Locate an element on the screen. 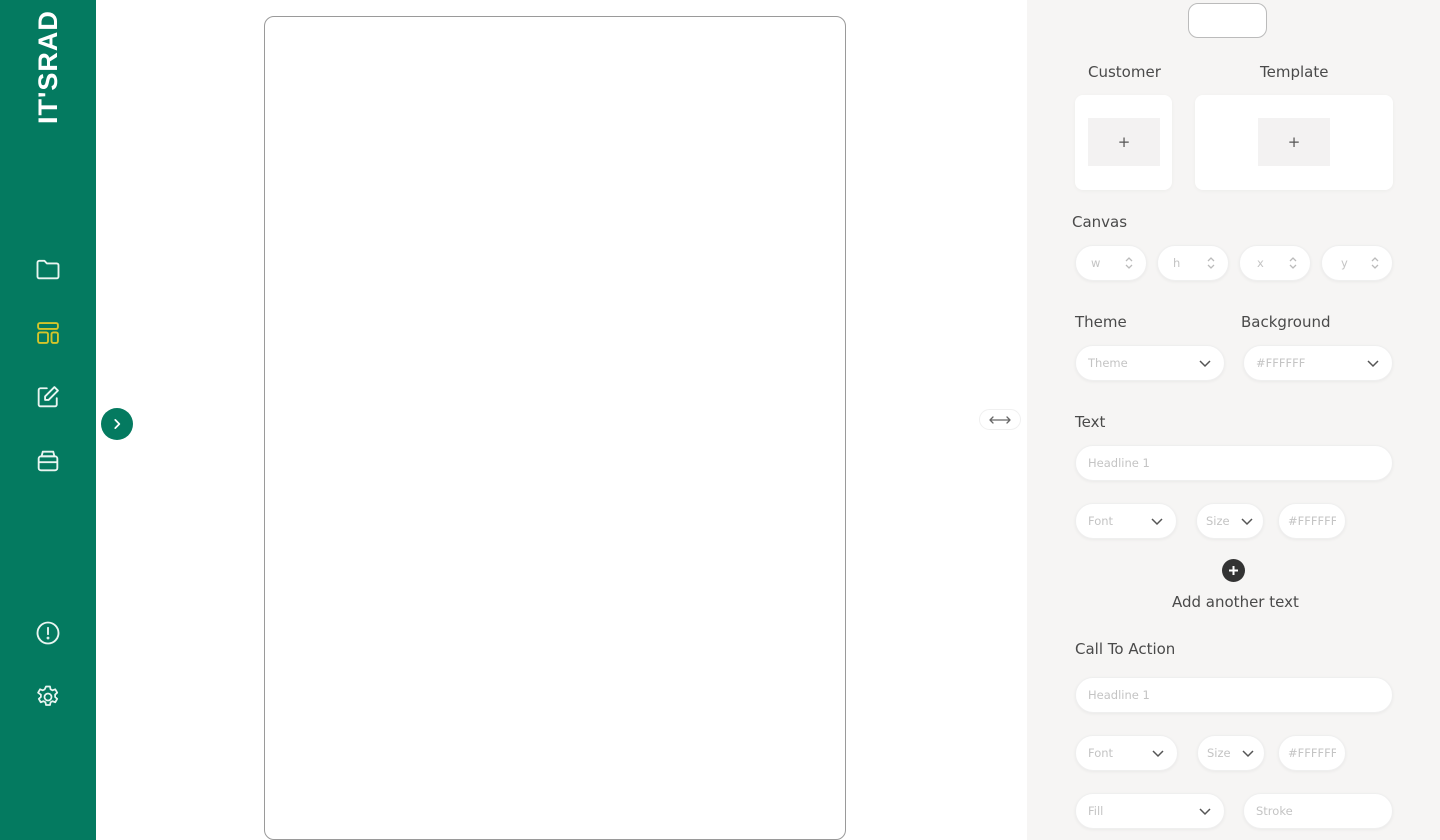  text-label: Text is located at coordinates (1090, 422).